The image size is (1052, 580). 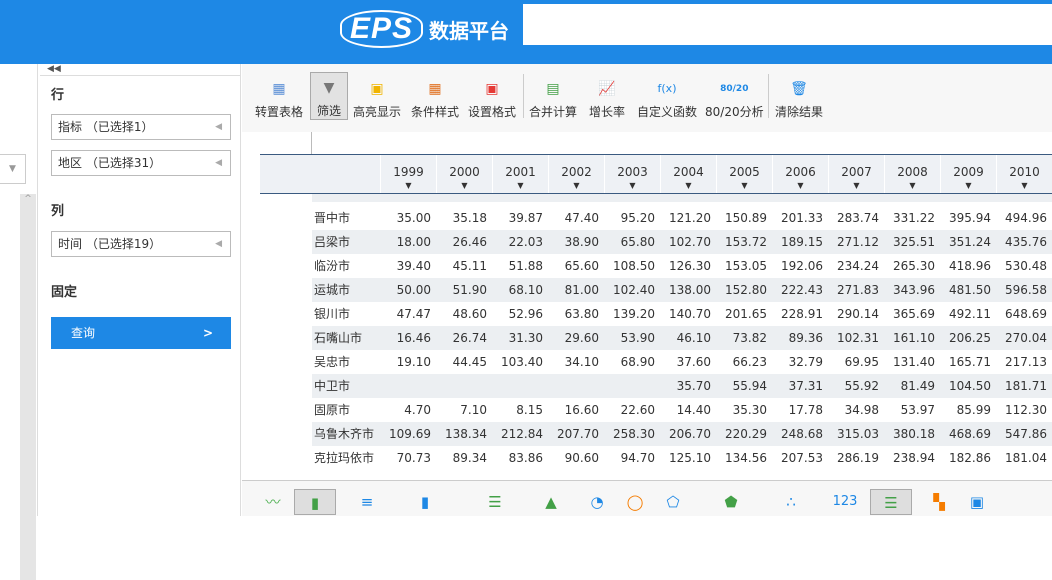 What do you see at coordinates (914, 434) in the screenshot?
I see `cell-value: 380.18` at bounding box center [914, 434].